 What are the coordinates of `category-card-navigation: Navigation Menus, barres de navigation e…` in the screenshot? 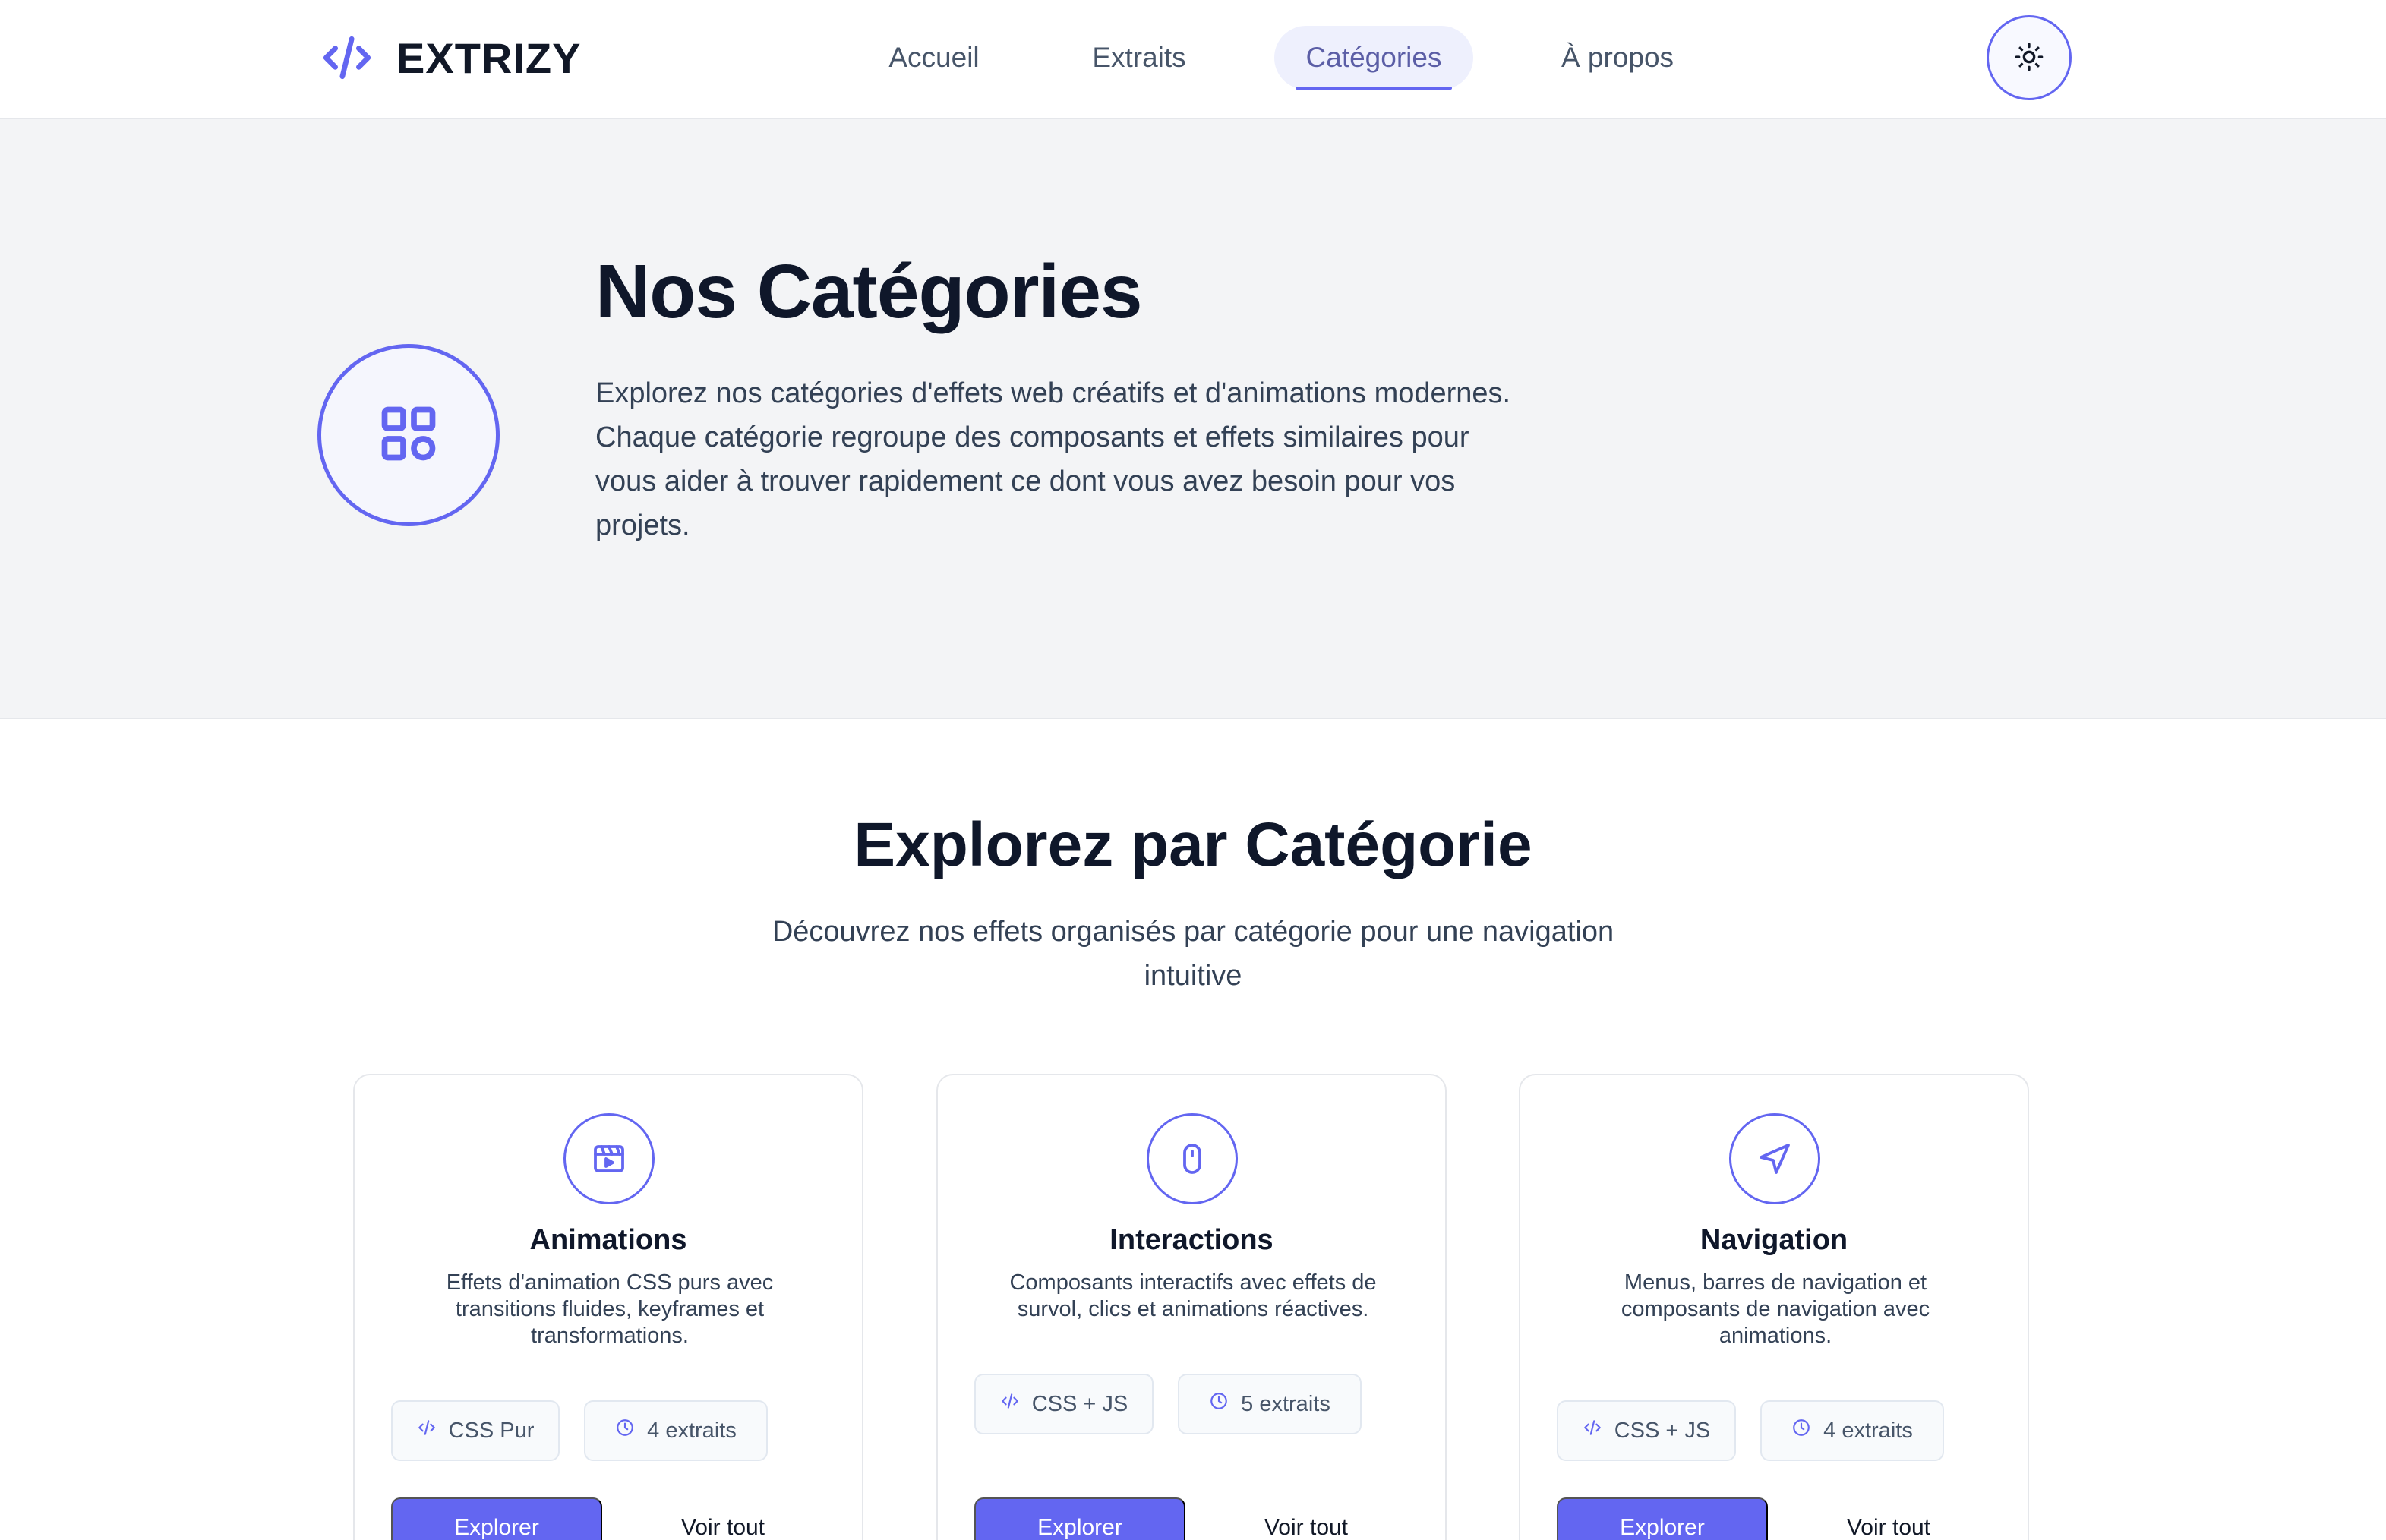 It's located at (1774, 1307).